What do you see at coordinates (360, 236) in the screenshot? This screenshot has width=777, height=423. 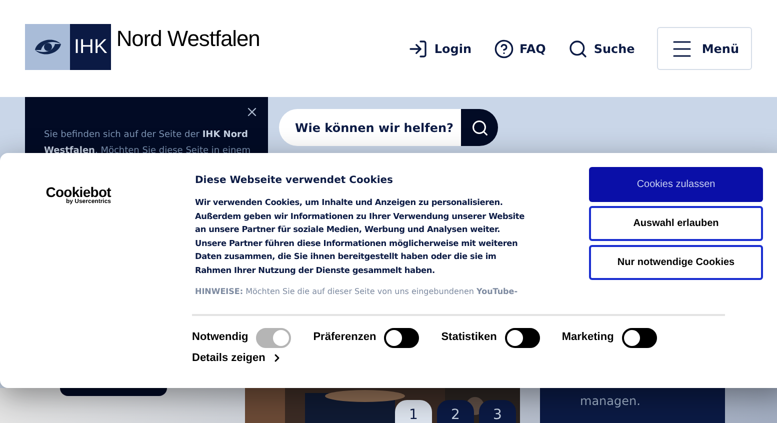 I see `dialog-text: Wir verwenden Cookies, um Inhalte und Anzeigen zu personalisieren. Außerdem geben wir Informationen zu Ihrer Verwendung unserer Website an unsere Partner für soziale Medien, Werbung und Analysen weiter. Unsere Partner führen diese Informationen möglicherweise mit weiteren Daten zusammen, die Sie ihnen bereitgestellt haben oder die sie im Rahmen Ihrer Nutzung der Dienste gesammelt haben.` at bounding box center [360, 236].